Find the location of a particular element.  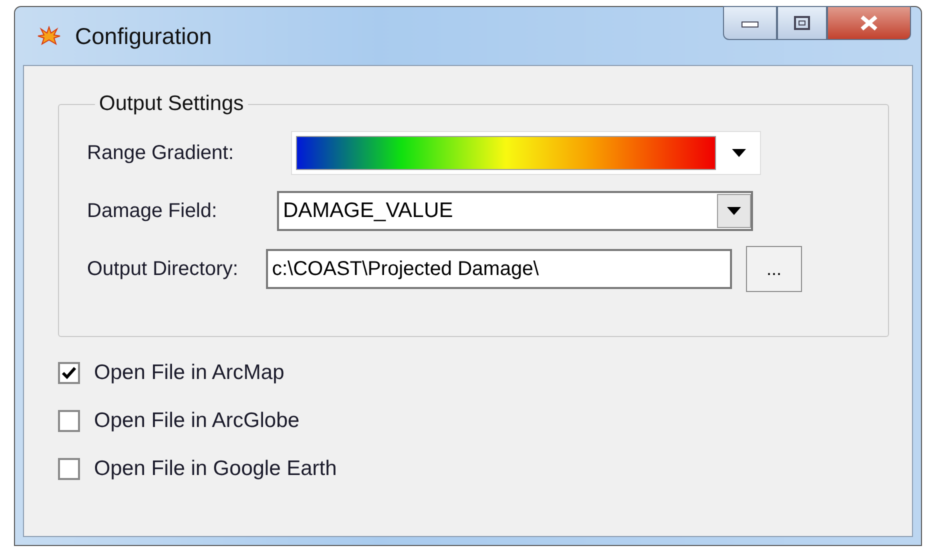

maximize-button is located at coordinates (802, 23).